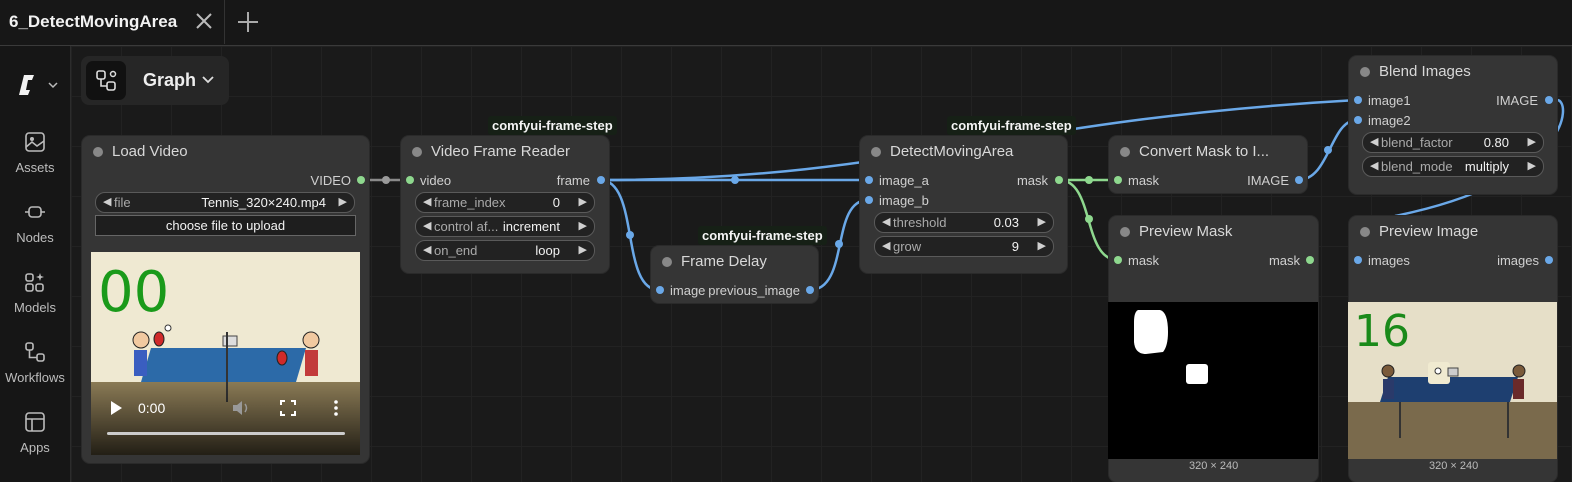  I want to click on apps-icon, so click(35, 422).